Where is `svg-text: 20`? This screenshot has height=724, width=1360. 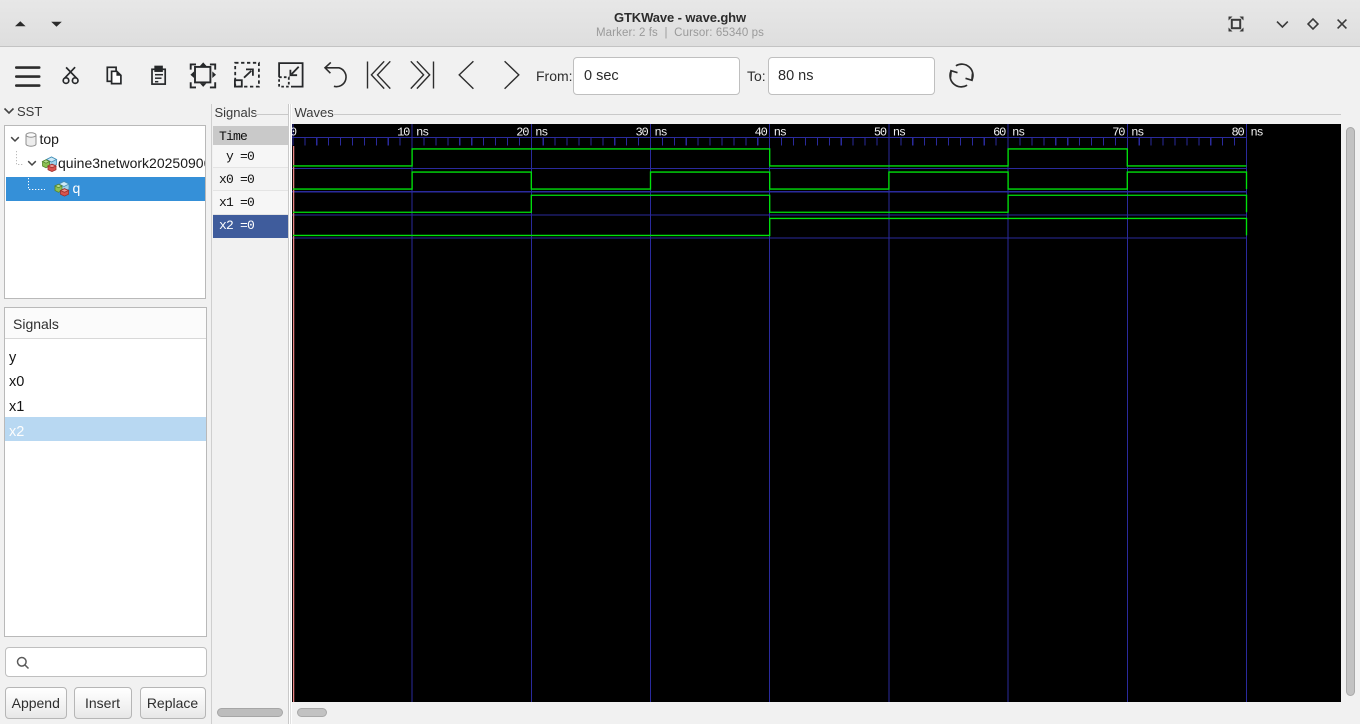
svg-text: 20 is located at coordinates (522, 132).